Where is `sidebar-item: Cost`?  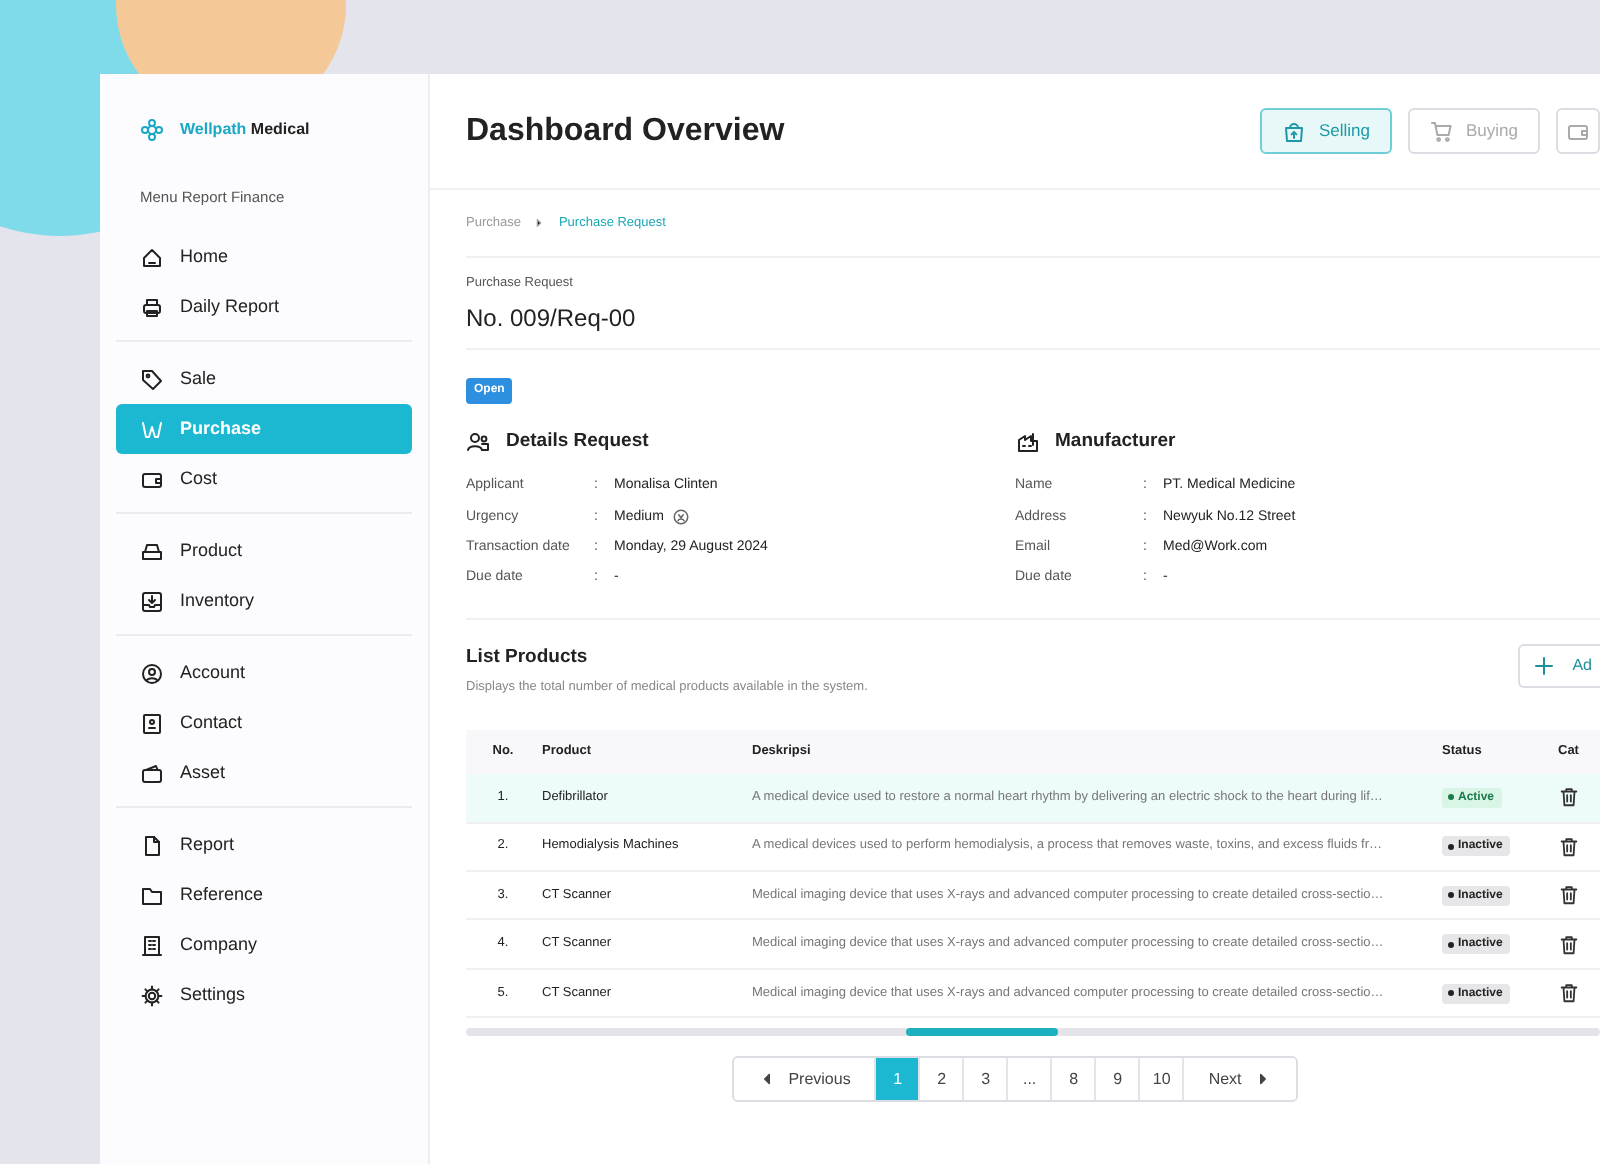
sidebar-item: Cost is located at coordinates (264, 479).